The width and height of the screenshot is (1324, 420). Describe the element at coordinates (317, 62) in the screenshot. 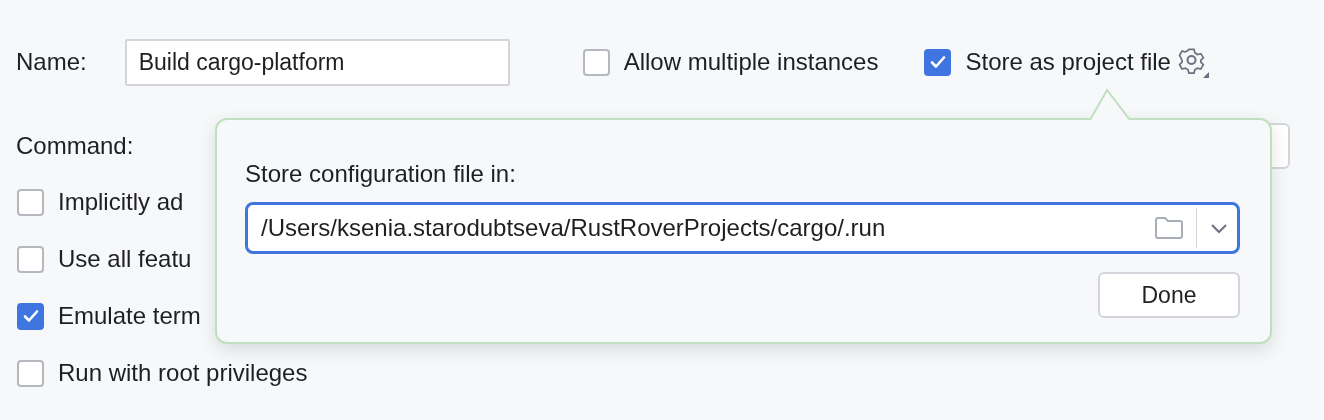

I see `name-field: Build cargo-platform` at that location.